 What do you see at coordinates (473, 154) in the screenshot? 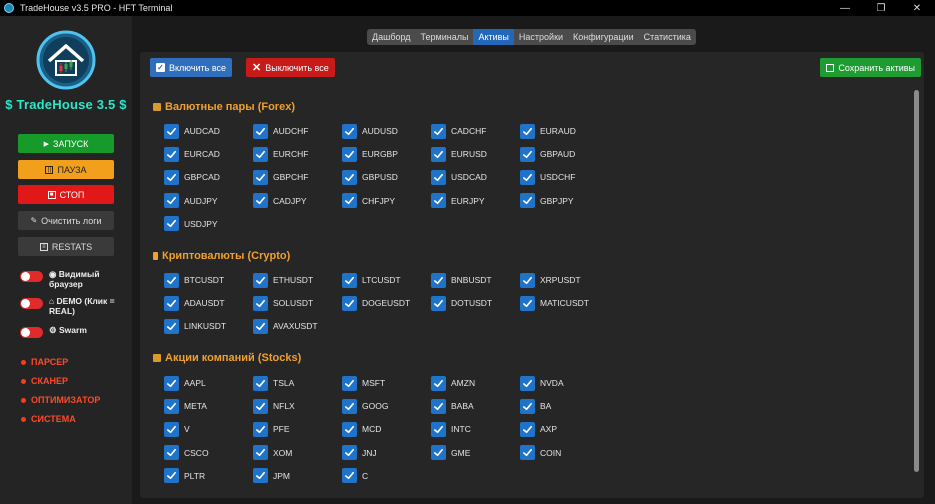
I see `asset-checkbox-eurusd: EURUSD` at bounding box center [473, 154].